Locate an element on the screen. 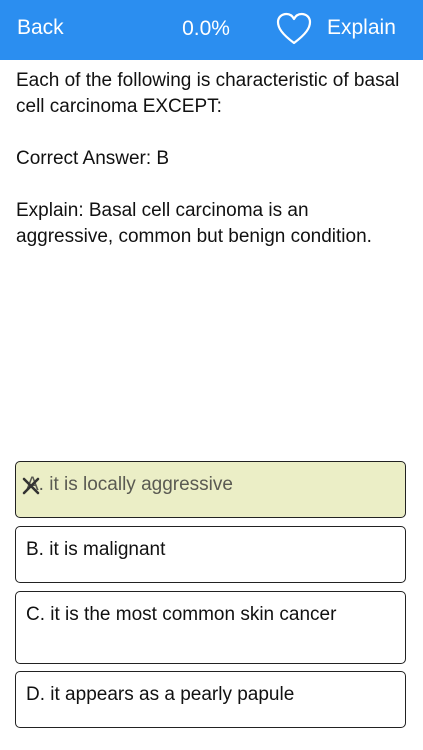  answer-option-c: C. it is the most common skin cancer is located at coordinates (210, 627).